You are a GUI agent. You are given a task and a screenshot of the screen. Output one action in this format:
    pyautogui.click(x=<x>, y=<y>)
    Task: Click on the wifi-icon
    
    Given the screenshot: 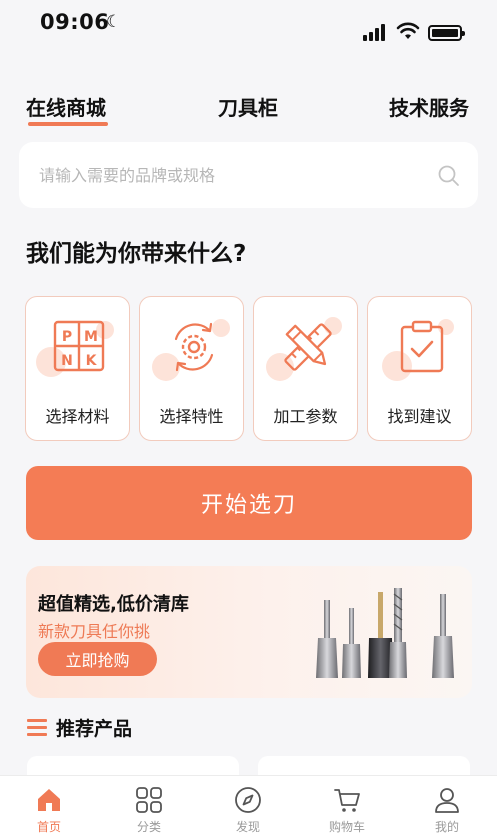 What is the action you would take?
    pyautogui.click(x=408, y=30)
    